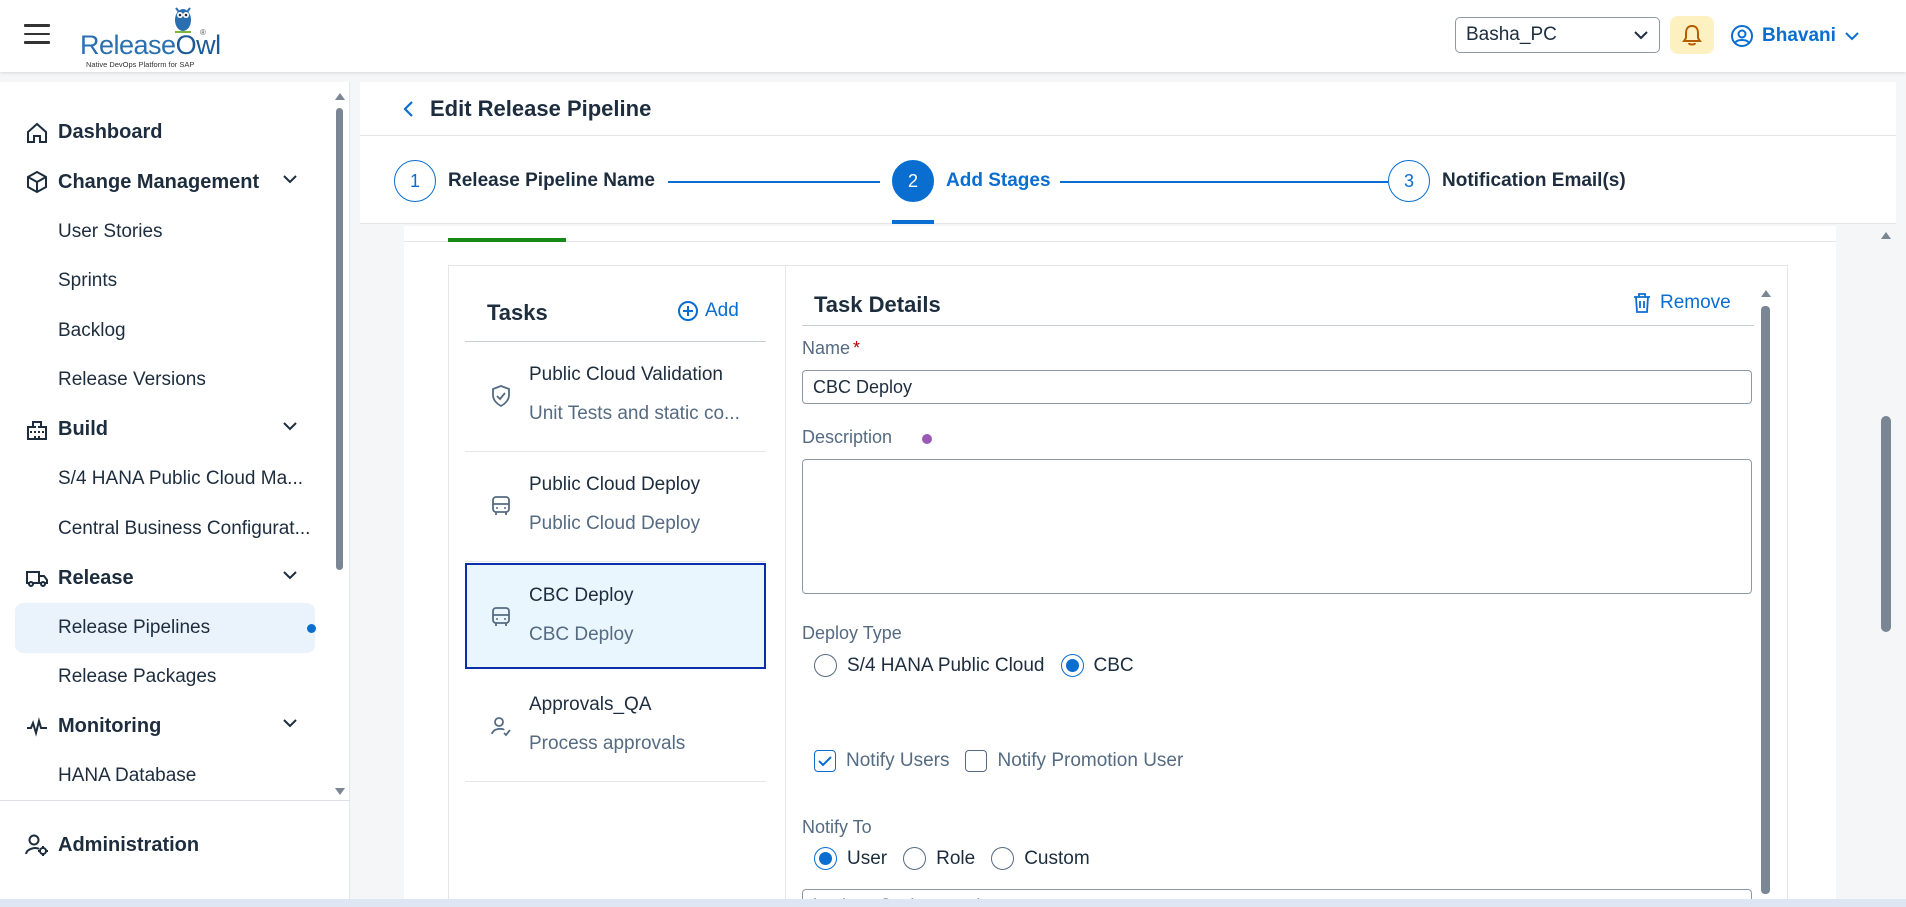  Describe the element at coordinates (976, 761) in the screenshot. I see `checkbox` at that location.